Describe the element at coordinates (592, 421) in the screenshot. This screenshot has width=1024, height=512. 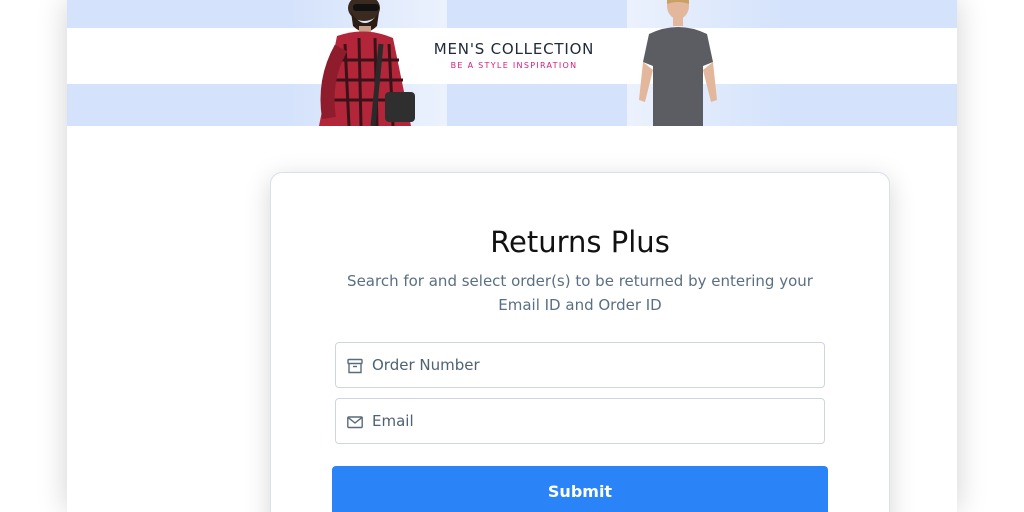
I see `email-input` at that location.